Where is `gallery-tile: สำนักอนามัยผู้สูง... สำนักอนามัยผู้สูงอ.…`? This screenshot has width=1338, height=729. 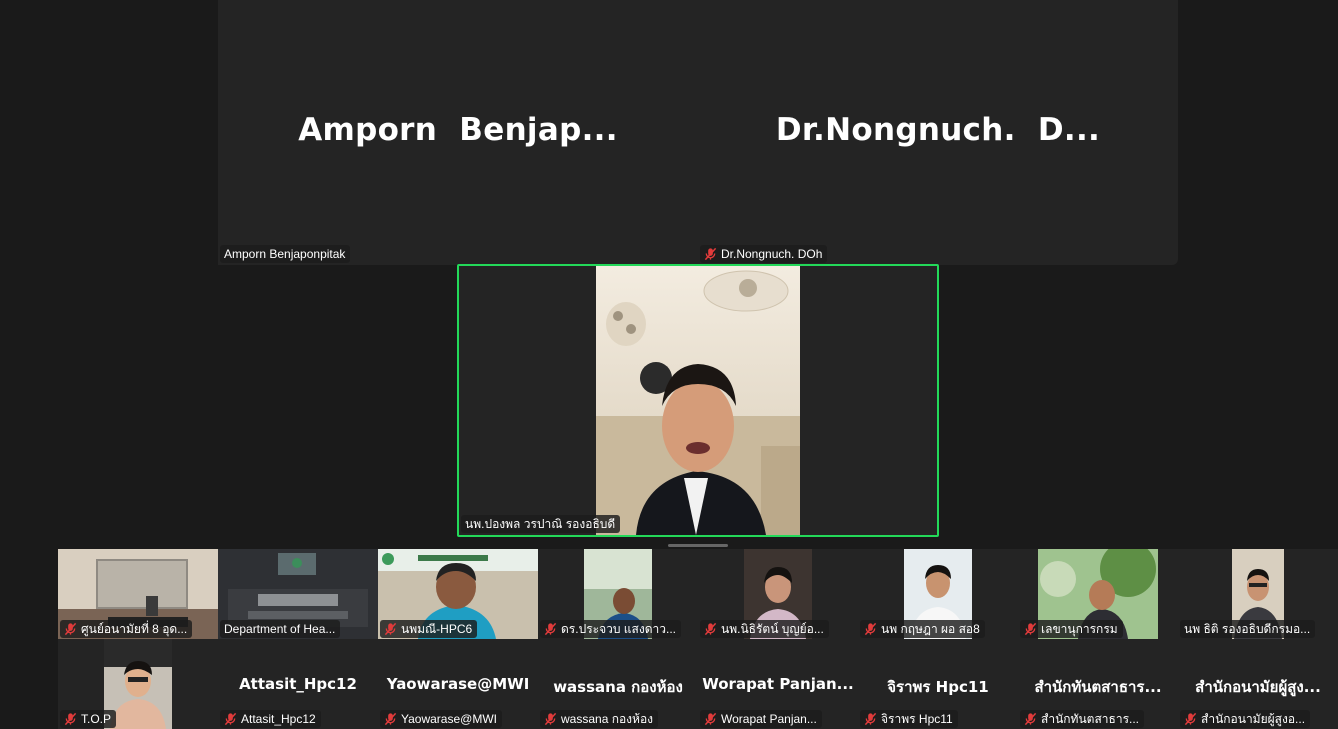 gallery-tile: สำนักอนามัยผู้สูง... สำนักอนามัยผู้สูงอ.… is located at coordinates (1258, 684).